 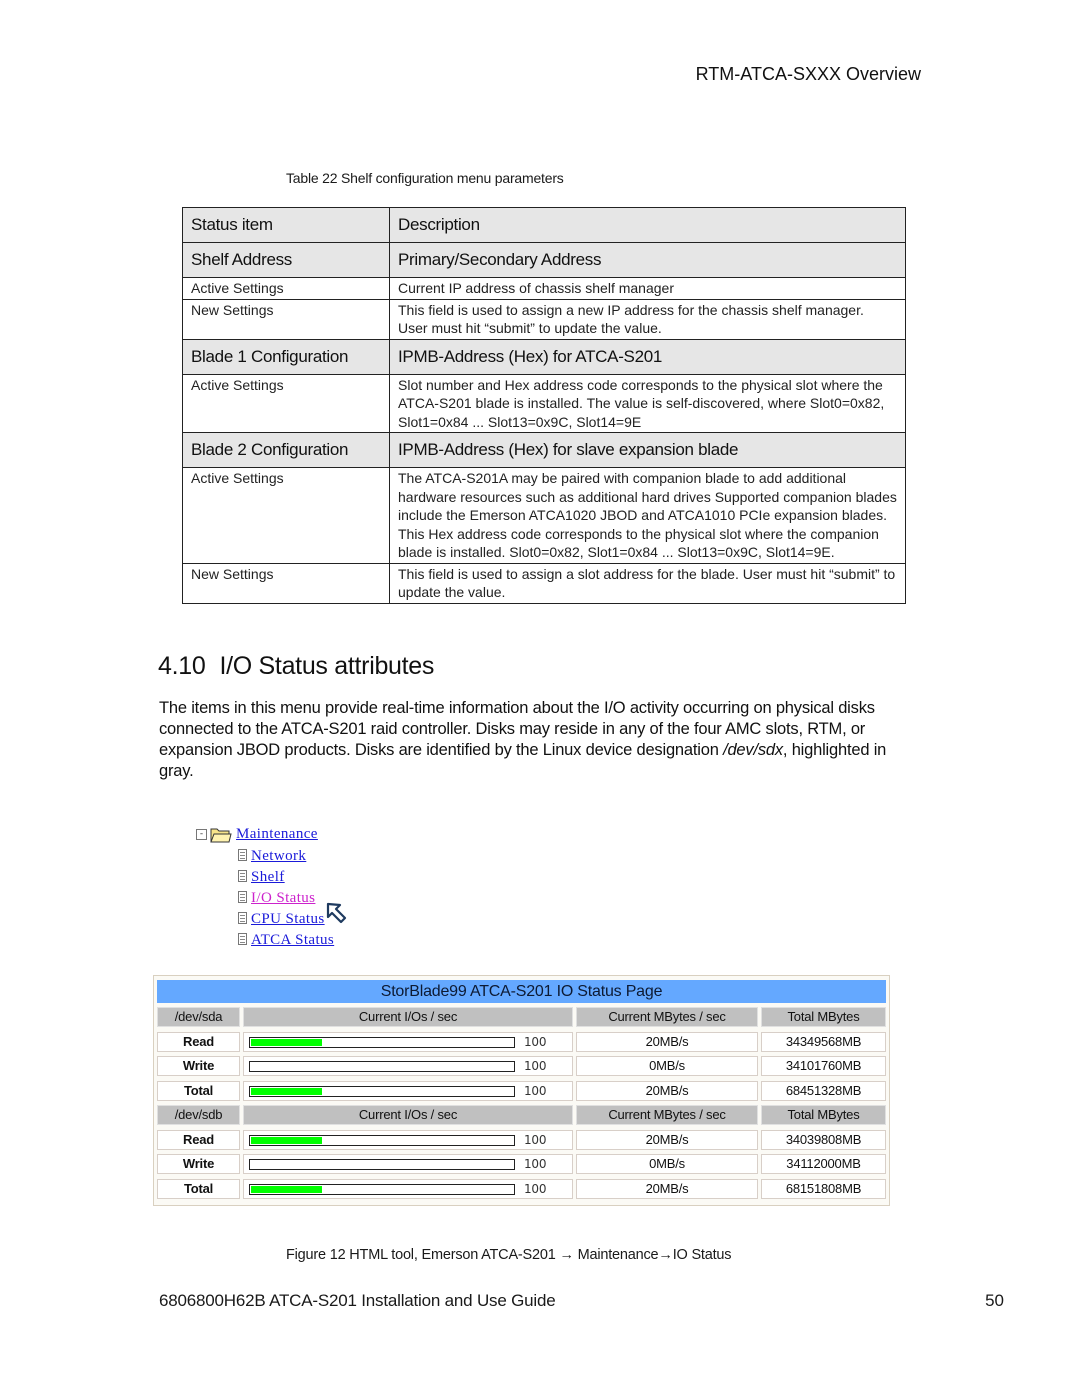 I want to click on tree-link-cpu-status: CPU Status, so click(x=288, y=919).